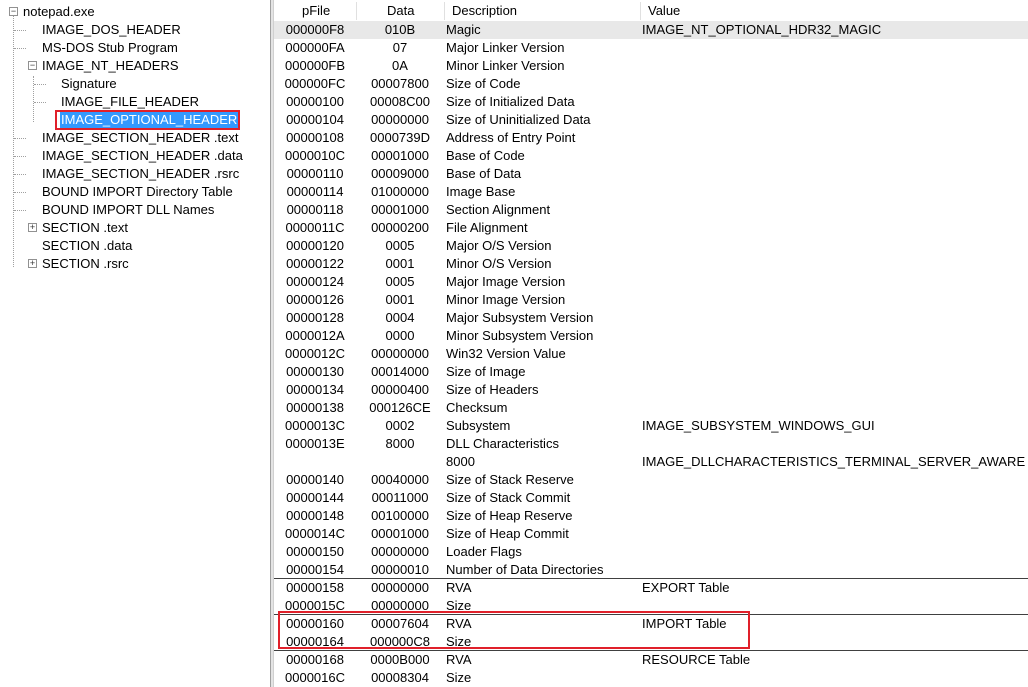 This screenshot has height=687, width=1028. What do you see at coordinates (651, 498) in the screenshot?
I see `table-row: 00000144 00011000 Size of Stack Commit` at bounding box center [651, 498].